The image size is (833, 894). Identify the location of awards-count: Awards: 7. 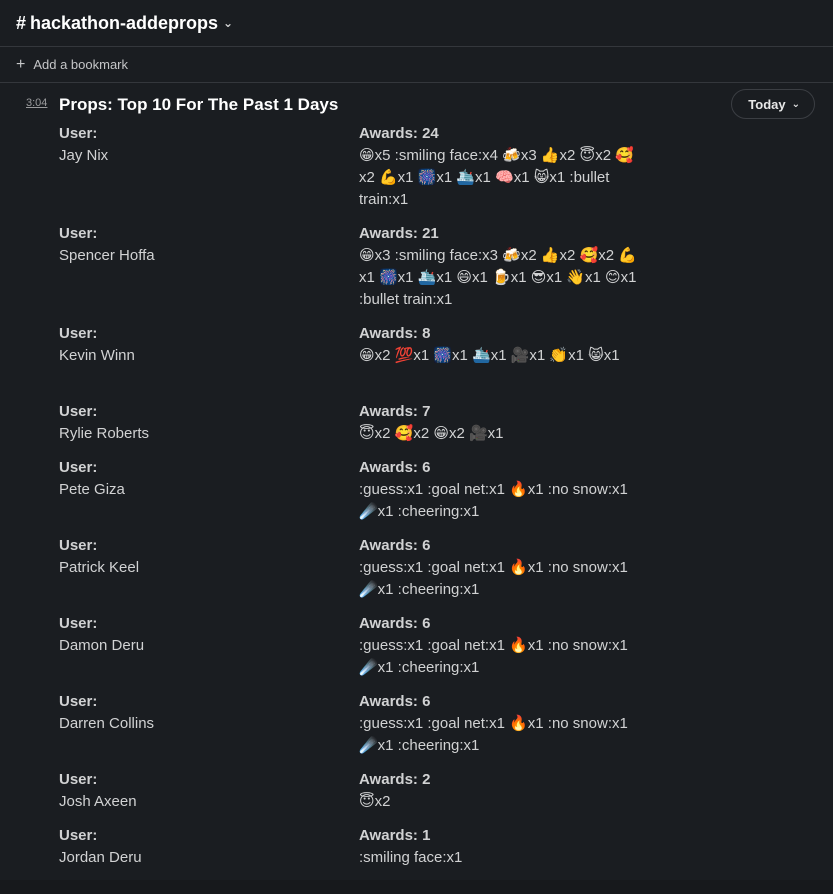
(395, 411).